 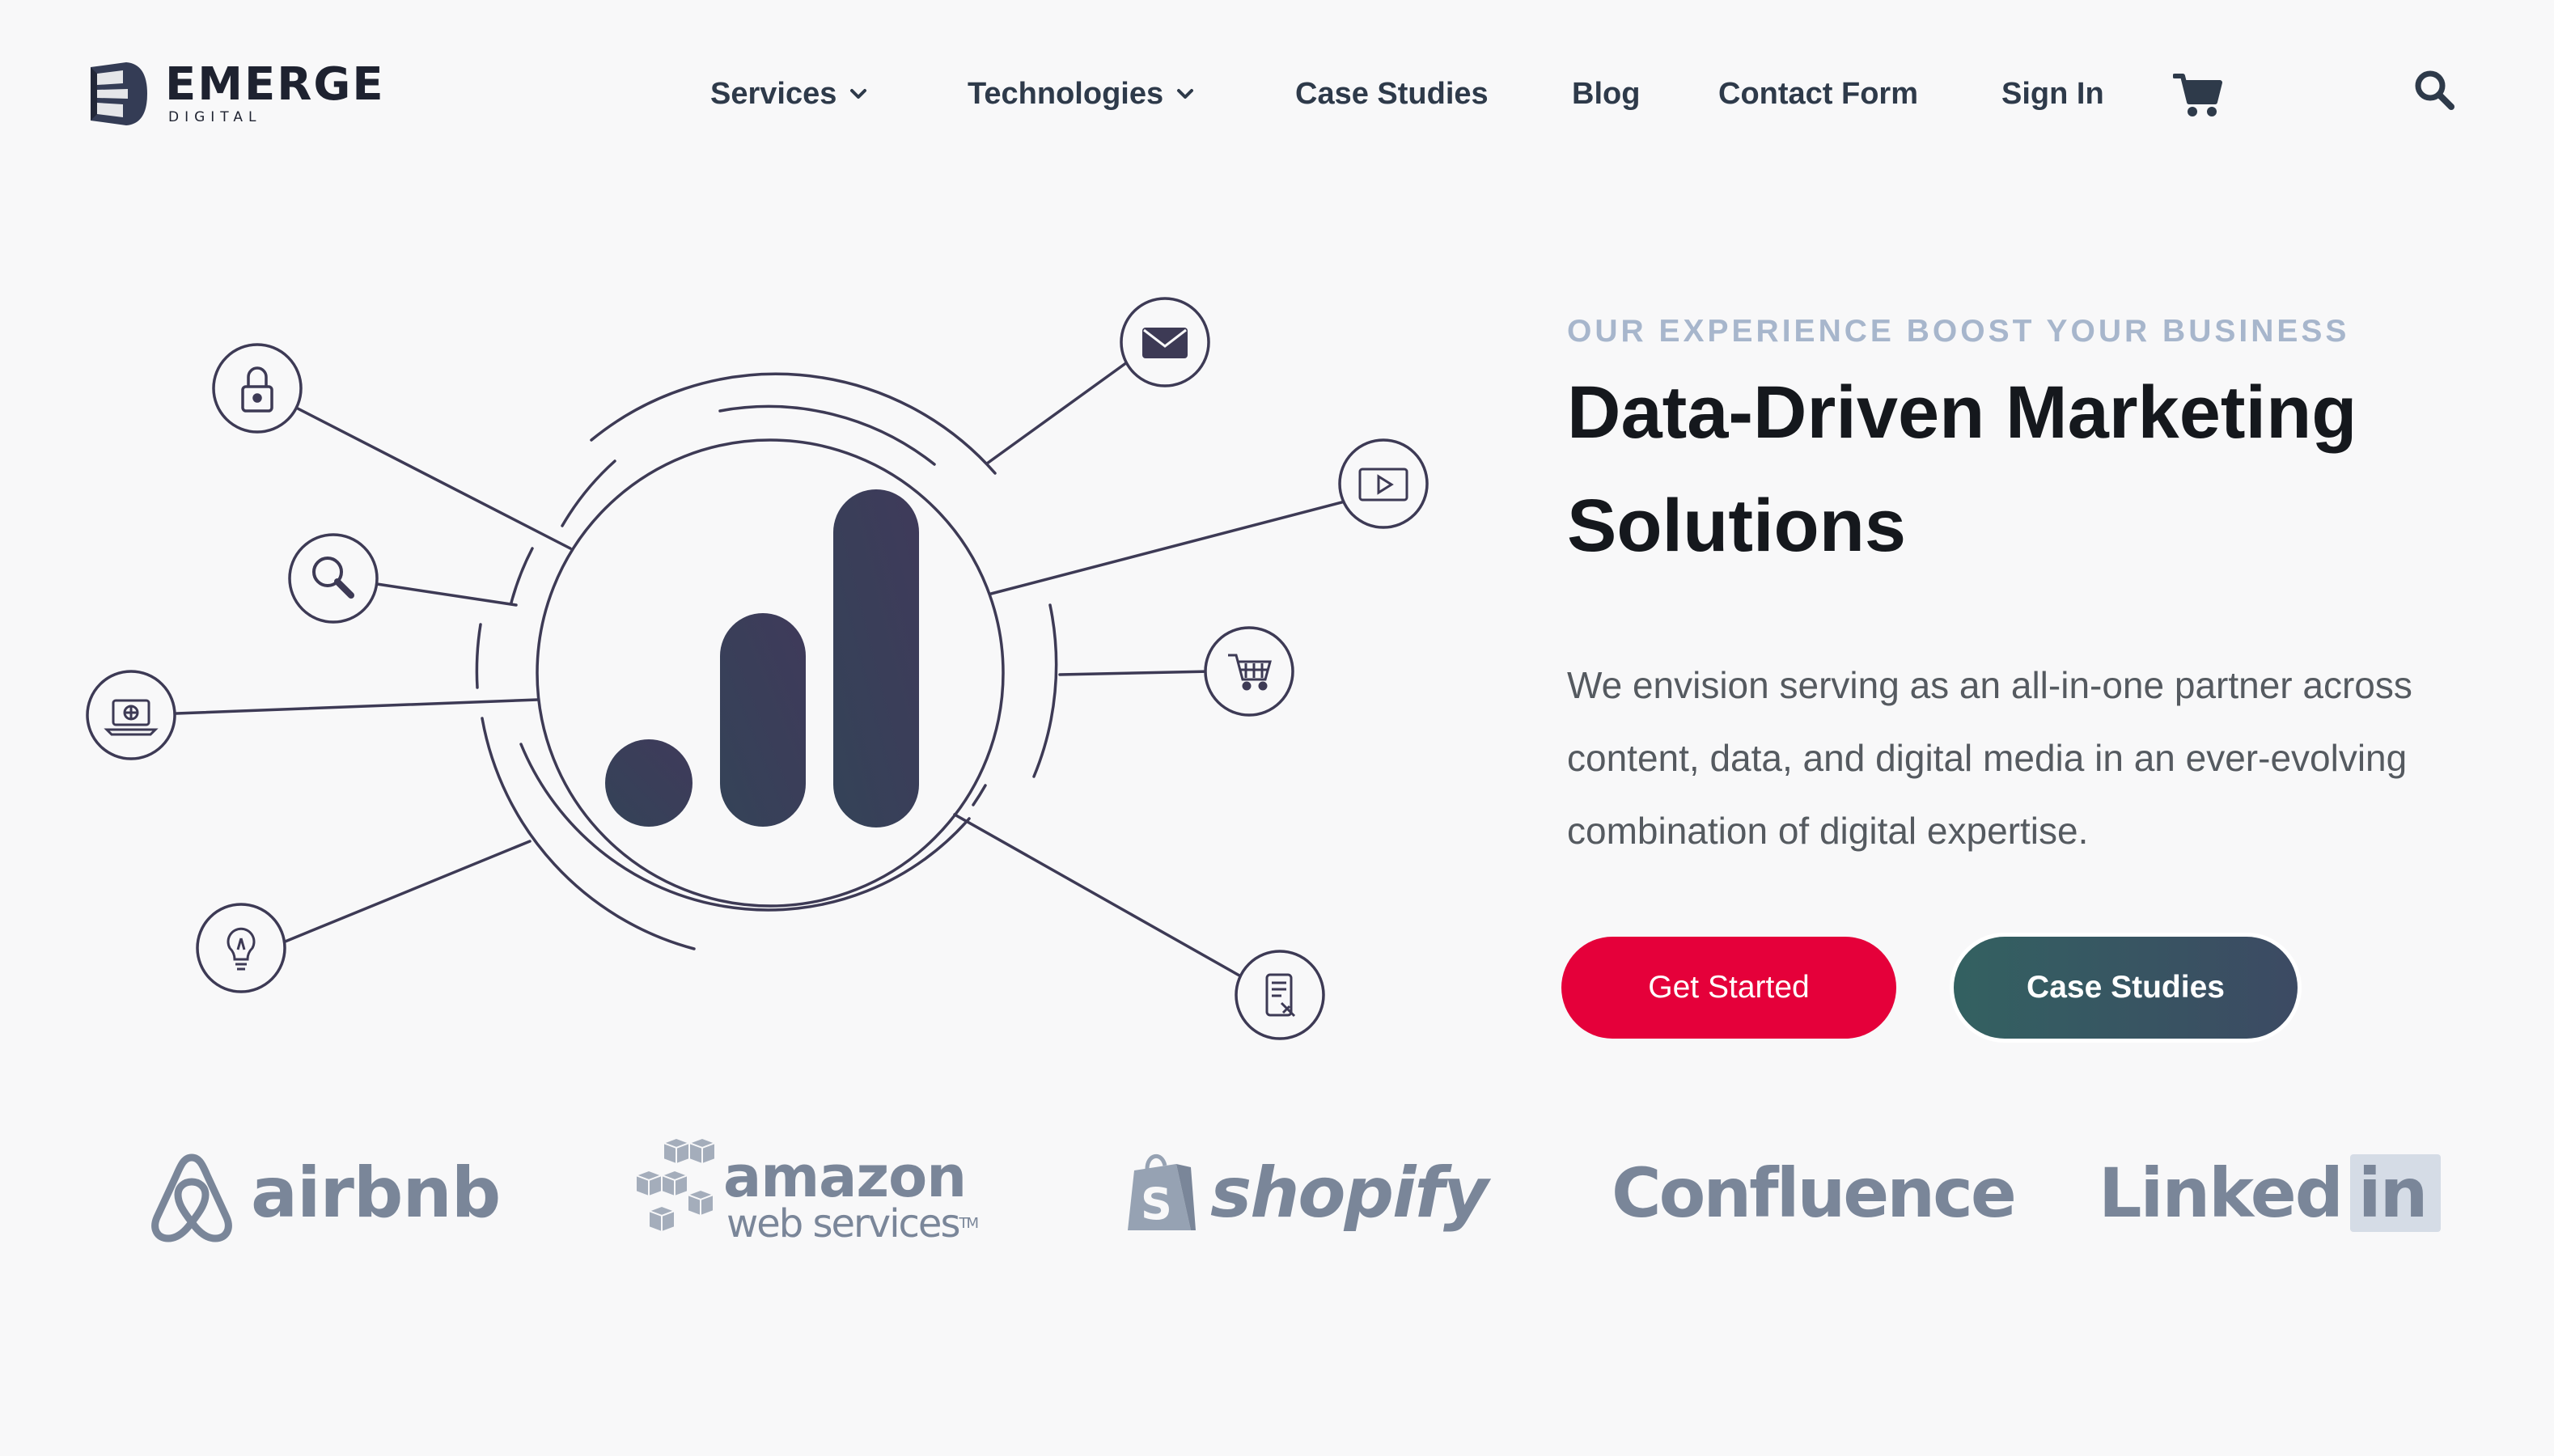 What do you see at coordinates (376, 1193) in the screenshot?
I see `airbnb-wordmark: airbnb` at bounding box center [376, 1193].